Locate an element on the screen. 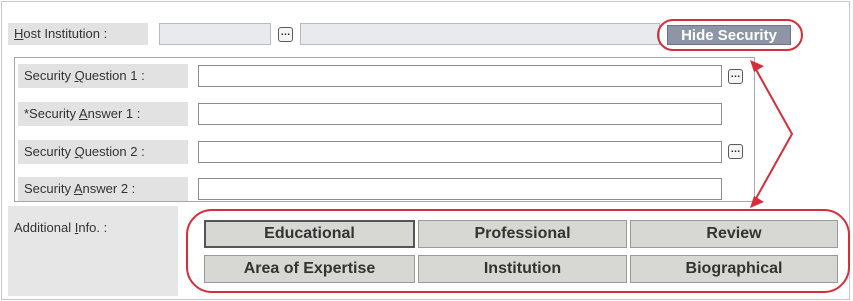  security-answer-1-label: *Security Answer 1 : is located at coordinates (103, 114).